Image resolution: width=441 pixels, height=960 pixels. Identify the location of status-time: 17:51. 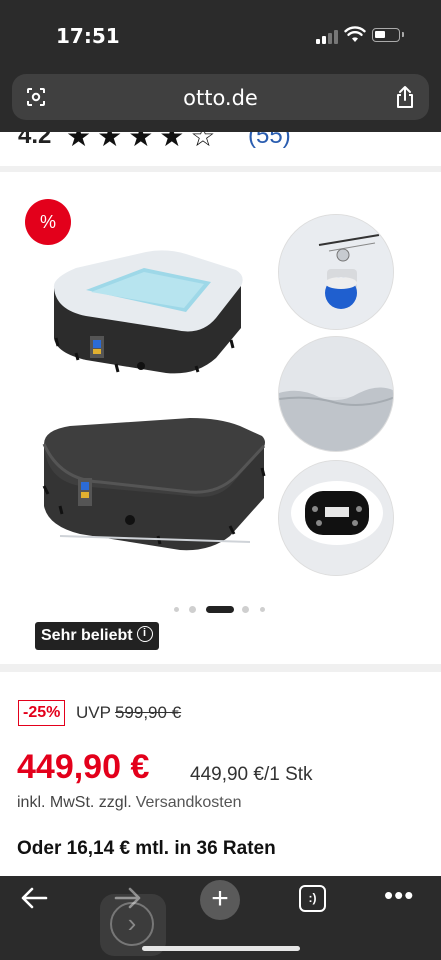
(88, 36).